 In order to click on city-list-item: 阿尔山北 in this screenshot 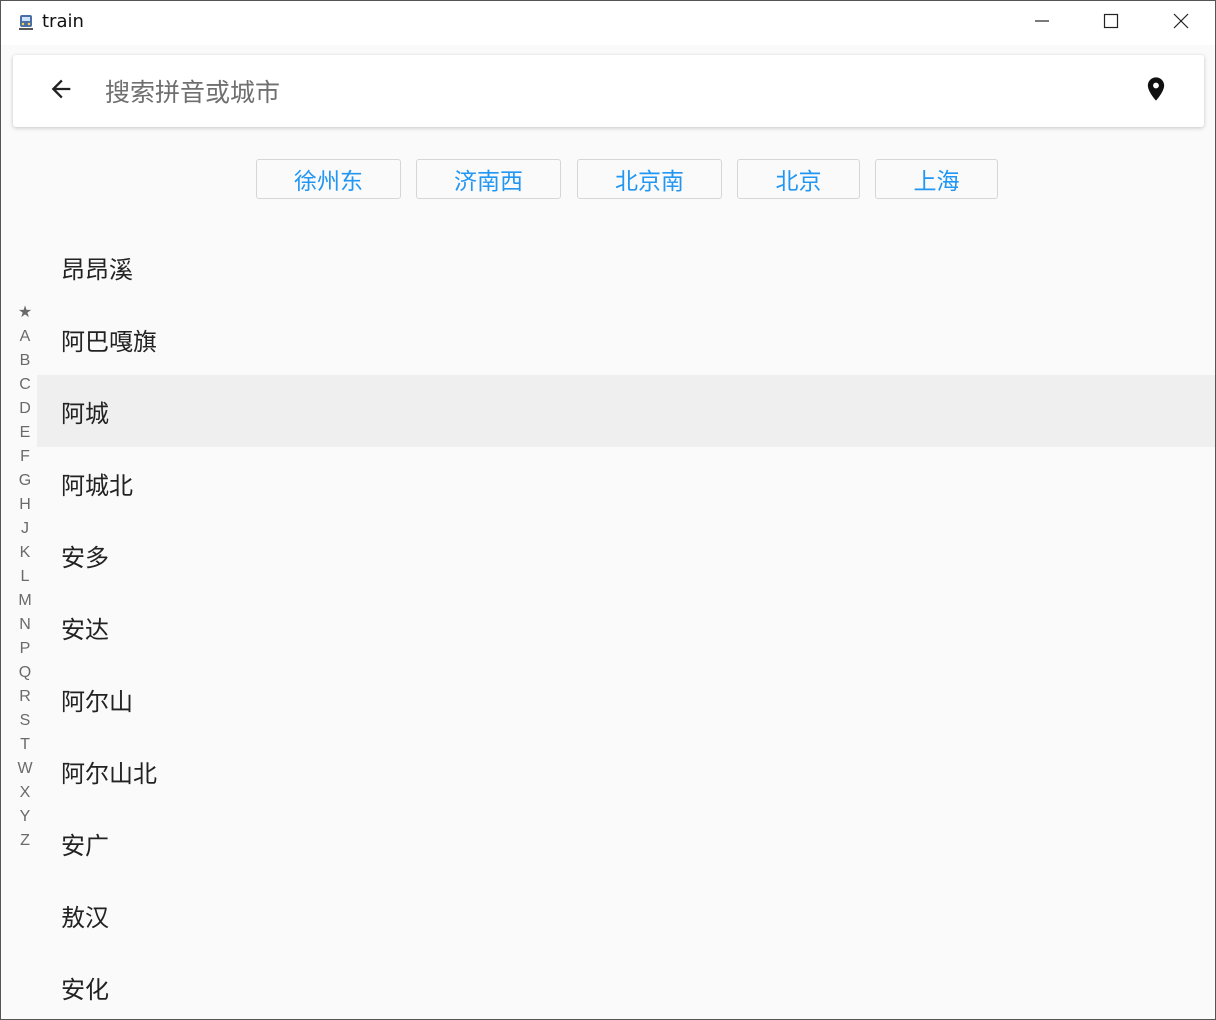, I will do `click(626, 771)`.